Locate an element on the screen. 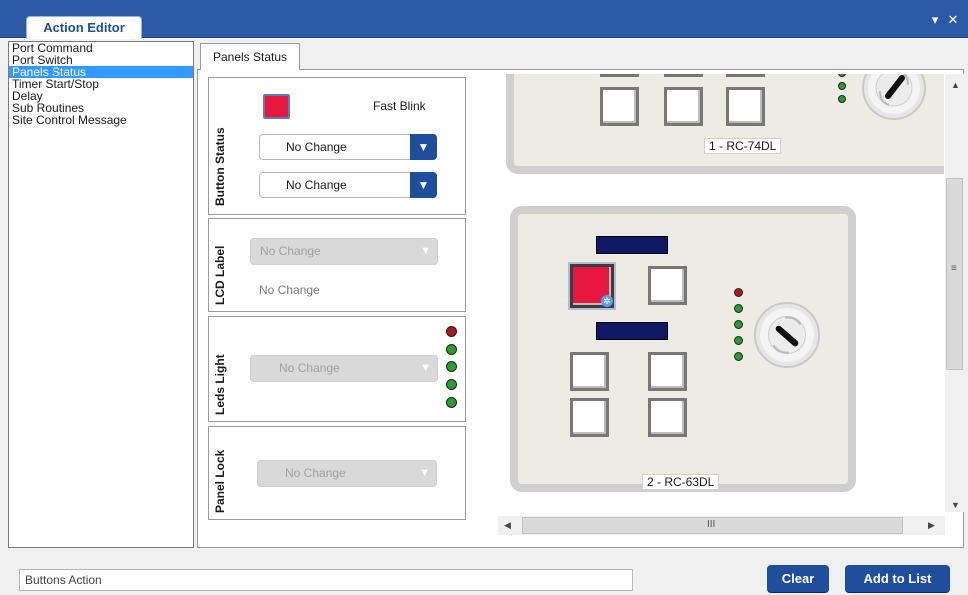  lcd-label-label: LCD Label is located at coordinates (220, 275).